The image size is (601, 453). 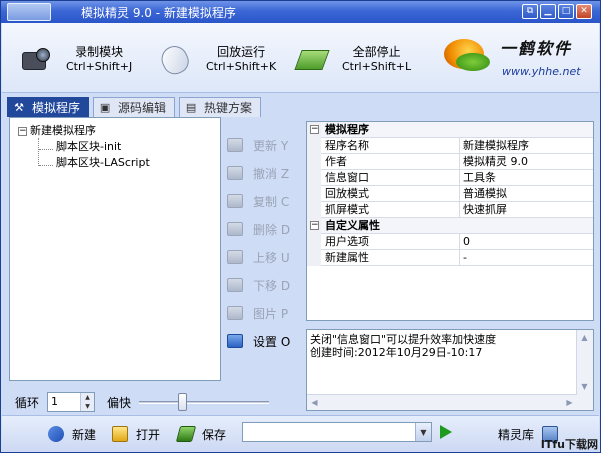 What do you see at coordinates (136, 434) in the screenshot?
I see `open-button: 打开` at bounding box center [136, 434].